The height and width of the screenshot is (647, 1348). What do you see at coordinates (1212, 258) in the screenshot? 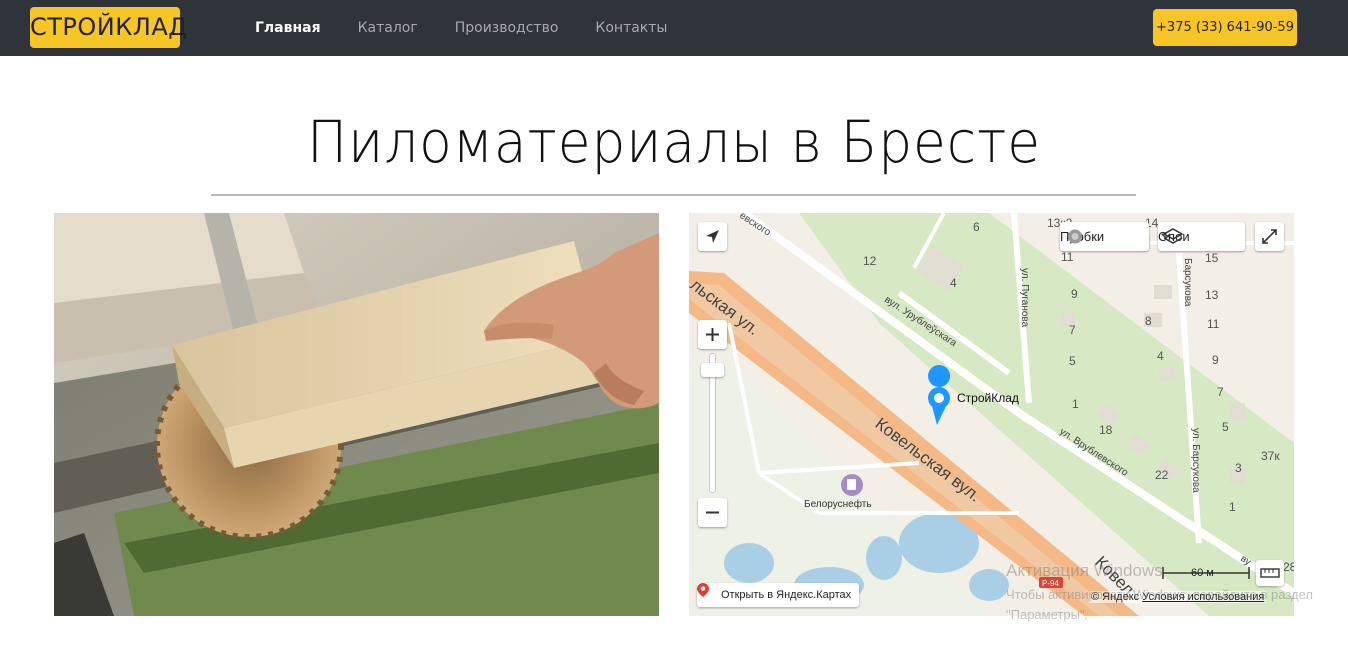
I see `house-number: 15` at bounding box center [1212, 258].